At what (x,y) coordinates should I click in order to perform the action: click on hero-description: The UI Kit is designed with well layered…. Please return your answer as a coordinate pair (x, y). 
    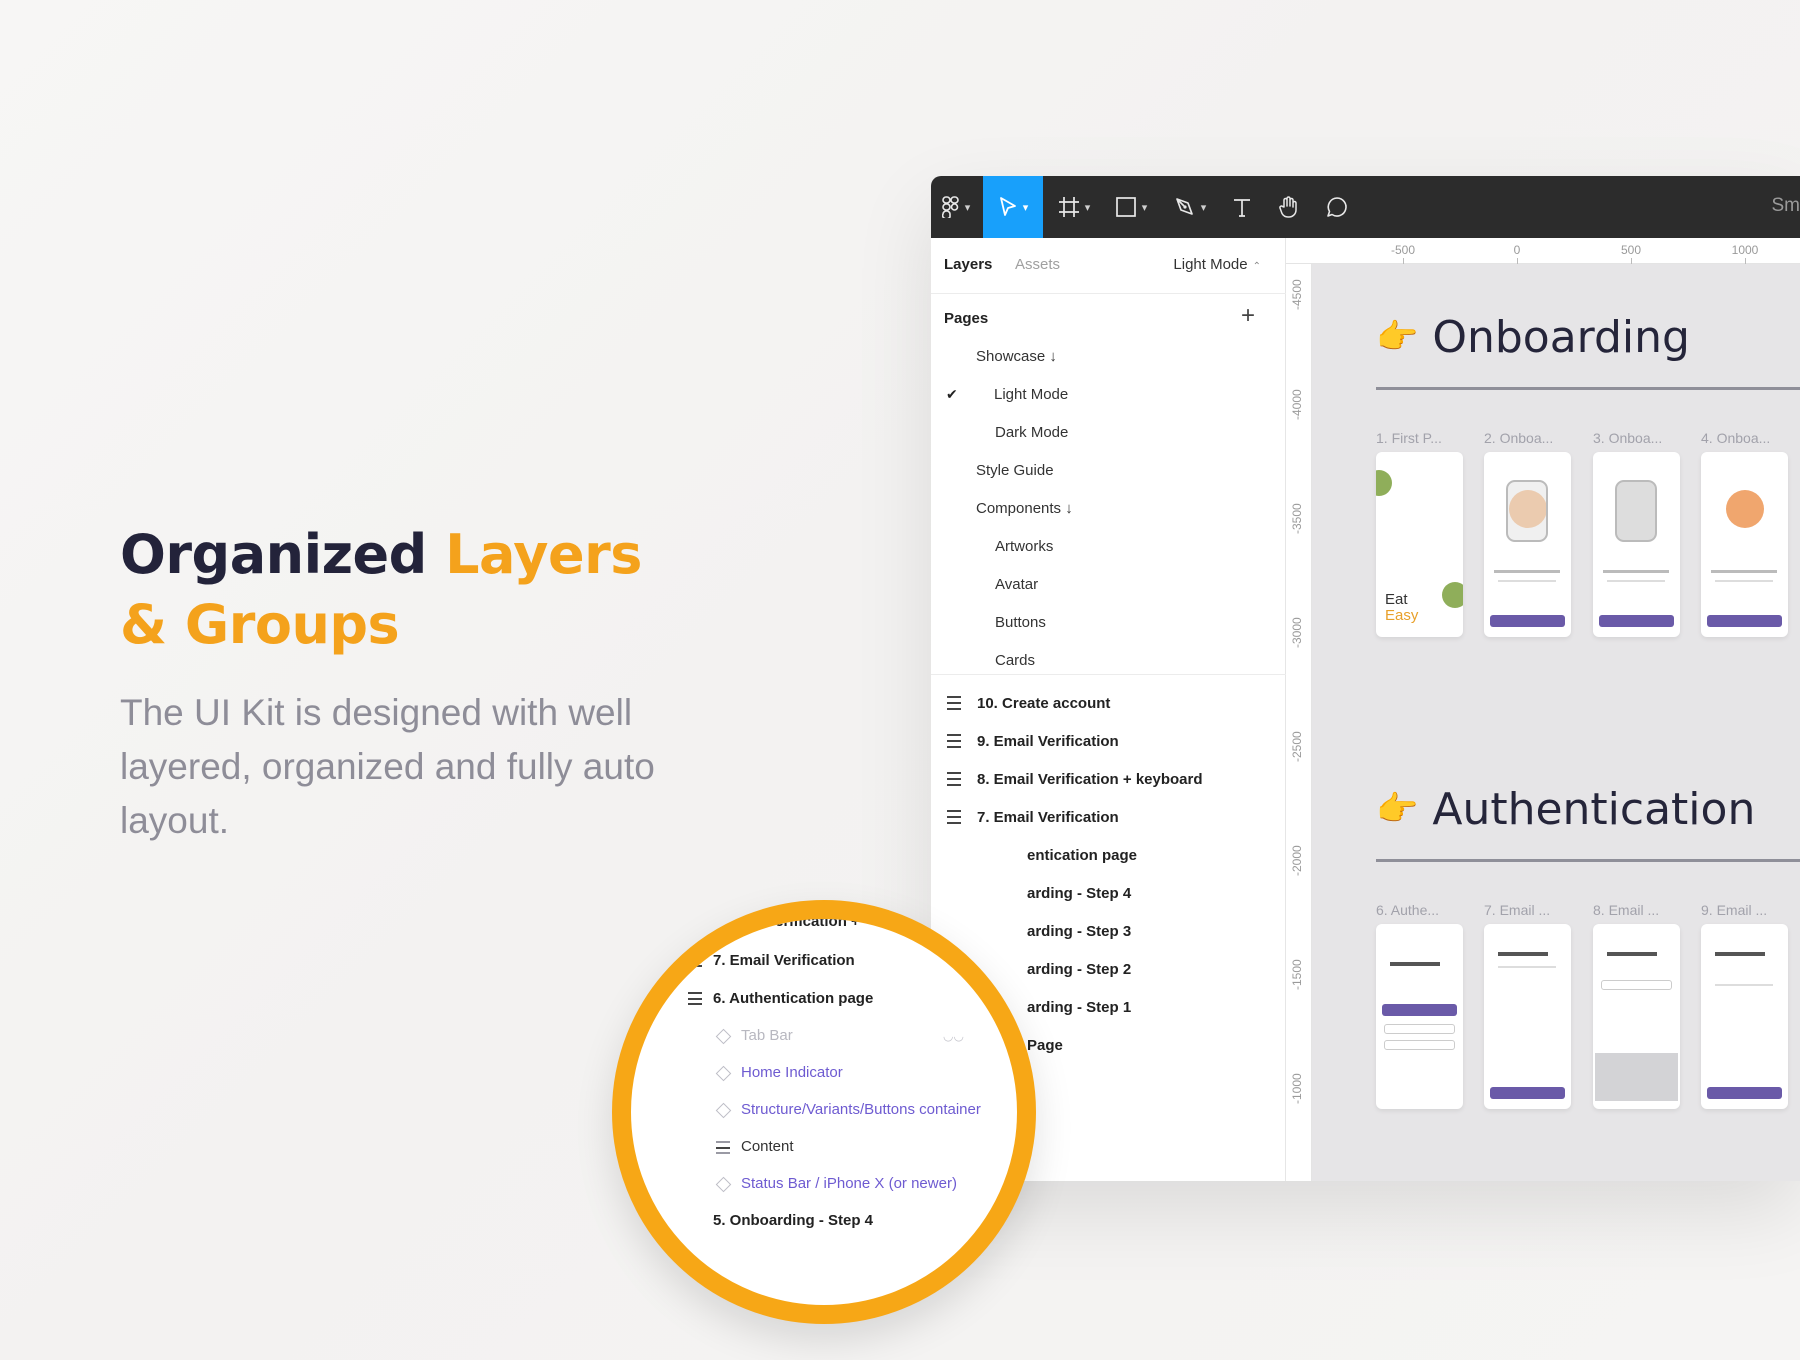
    Looking at the image, I should click on (387, 766).